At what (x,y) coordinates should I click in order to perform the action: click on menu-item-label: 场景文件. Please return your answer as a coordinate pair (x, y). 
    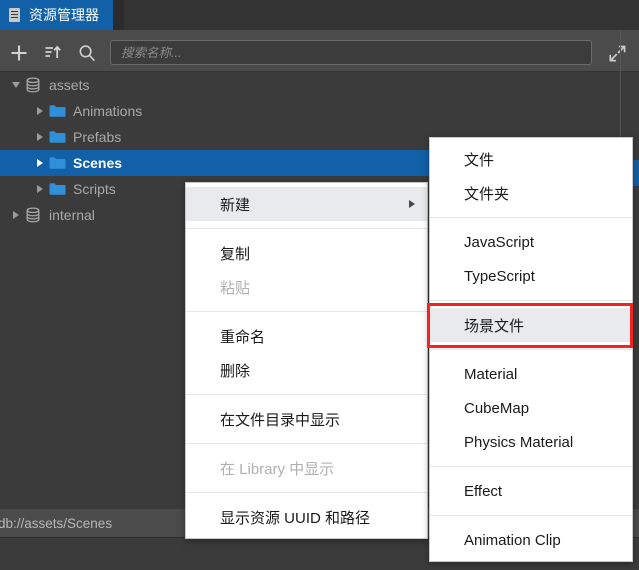
    Looking at the image, I should click on (494, 326).